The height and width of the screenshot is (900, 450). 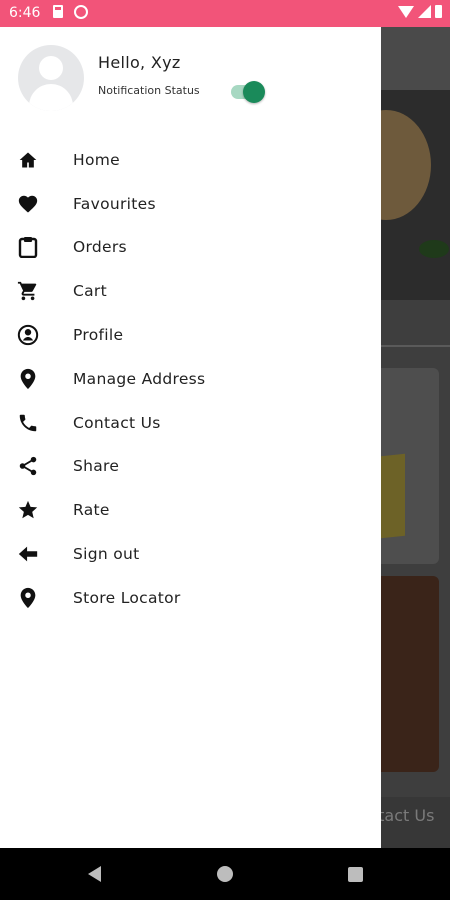 What do you see at coordinates (406, 11) in the screenshot?
I see `wifi-icon` at bounding box center [406, 11].